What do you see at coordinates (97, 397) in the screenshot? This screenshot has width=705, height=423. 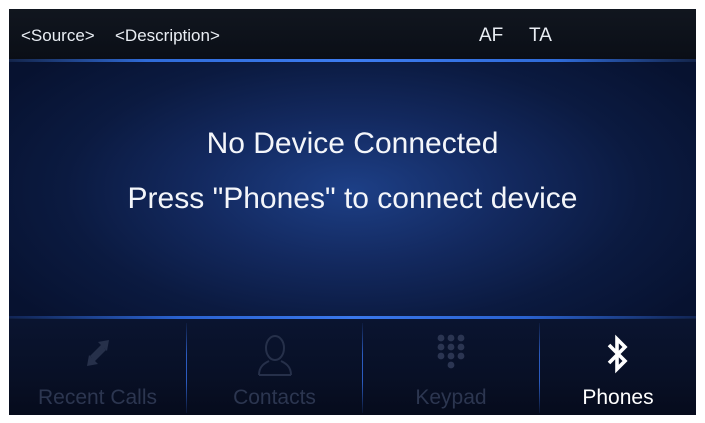 I see `recent-calls-label: Recent Calls` at bounding box center [97, 397].